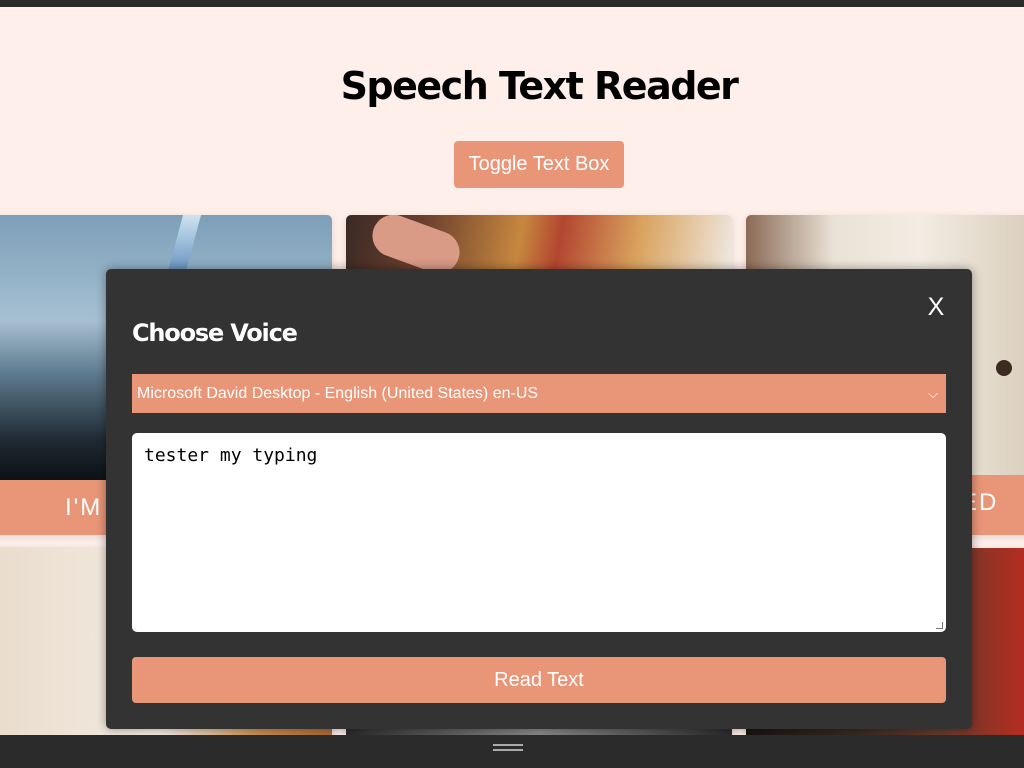  What do you see at coordinates (539, 86) in the screenshot?
I see `page-title: Speech Text Reader` at bounding box center [539, 86].